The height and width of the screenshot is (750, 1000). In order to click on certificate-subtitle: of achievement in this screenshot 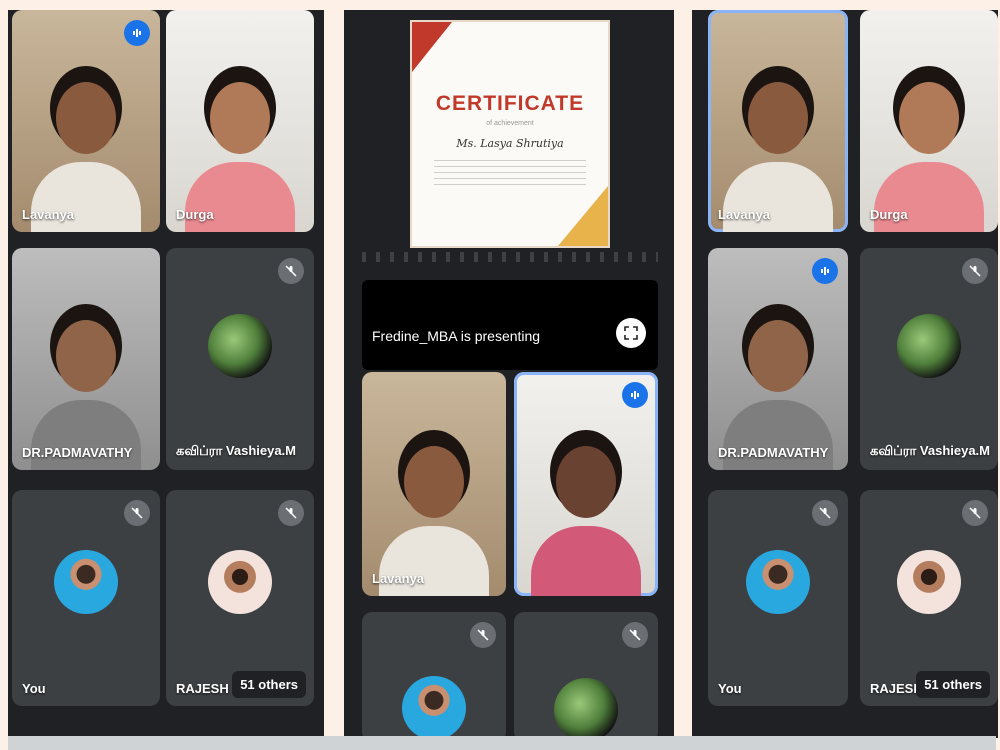, I will do `click(510, 123)`.